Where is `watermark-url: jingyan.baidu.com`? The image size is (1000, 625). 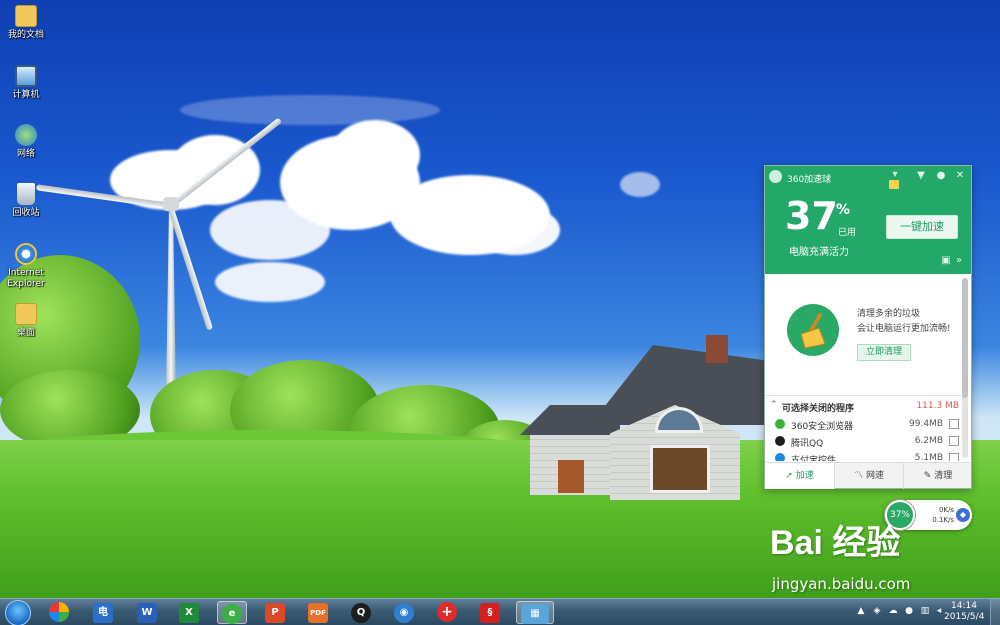 watermark-url: jingyan.baidu.com is located at coordinates (841, 584).